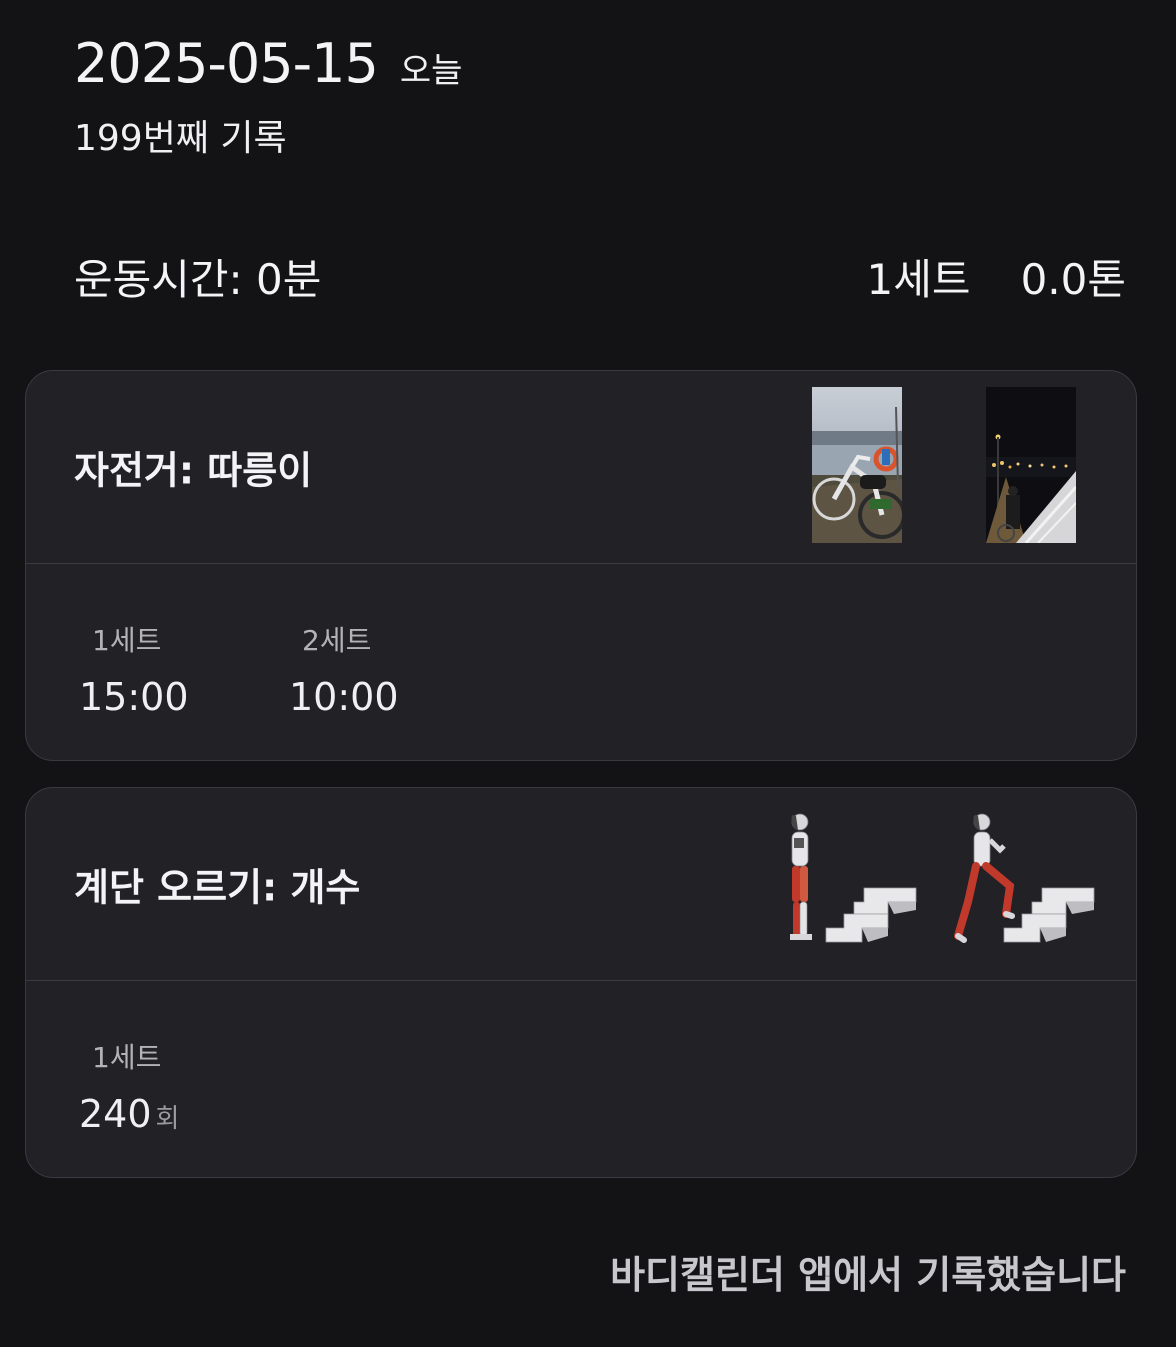  I want to click on bicycle-photo, so click(857, 465).